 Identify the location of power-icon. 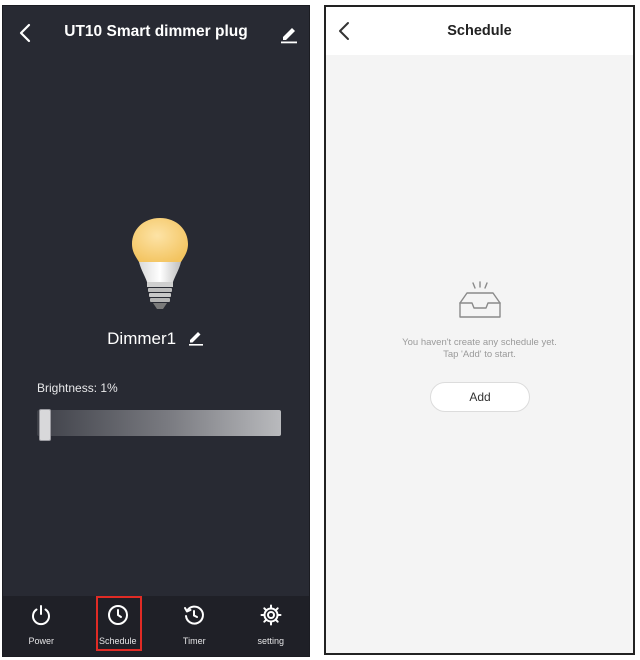
(41, 615).